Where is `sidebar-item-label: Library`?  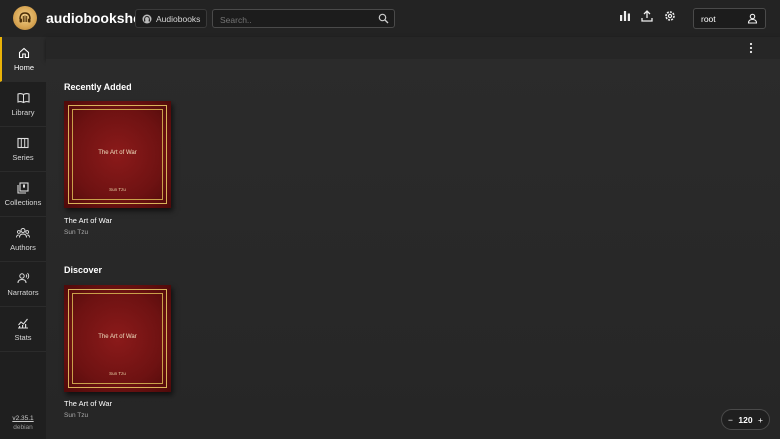 sidebar-item-label: Library is located at coordinates (23, 112).